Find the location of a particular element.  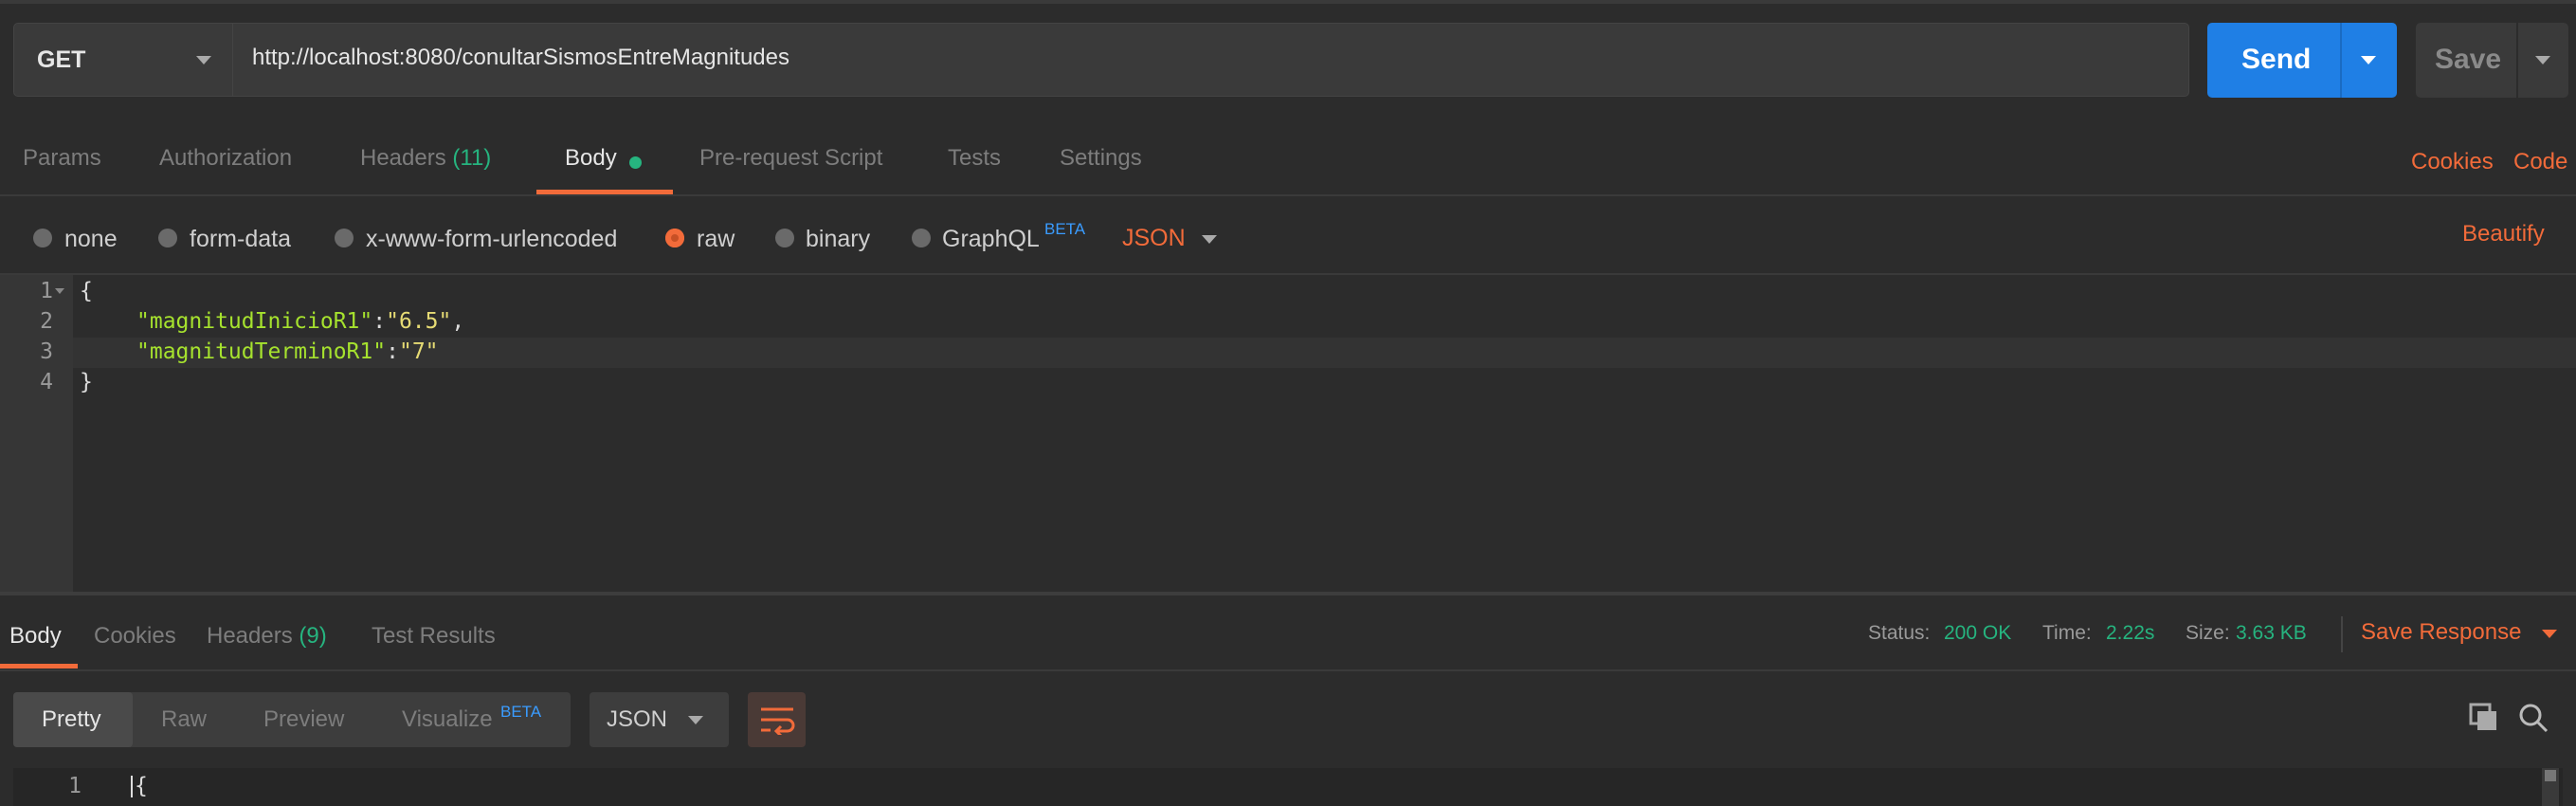

tab-headers: Headers (11) is located at coordinates (425, 158).